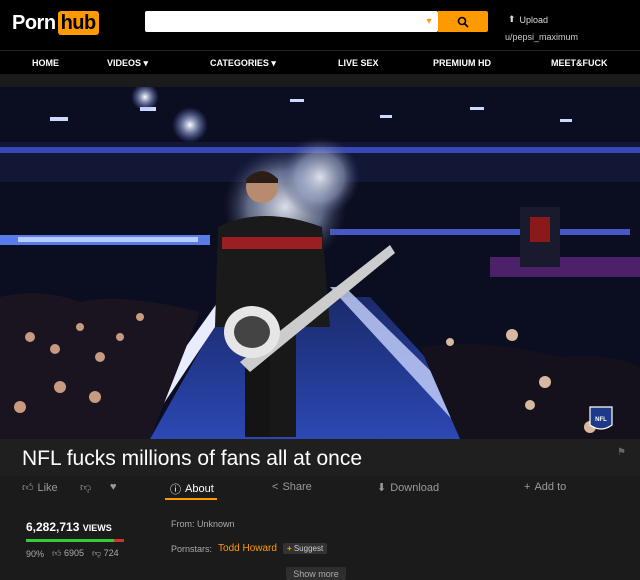 The height and width of the screenshot is (580, 640). I want to click on dislikes-count: 724, so click(111, 553).